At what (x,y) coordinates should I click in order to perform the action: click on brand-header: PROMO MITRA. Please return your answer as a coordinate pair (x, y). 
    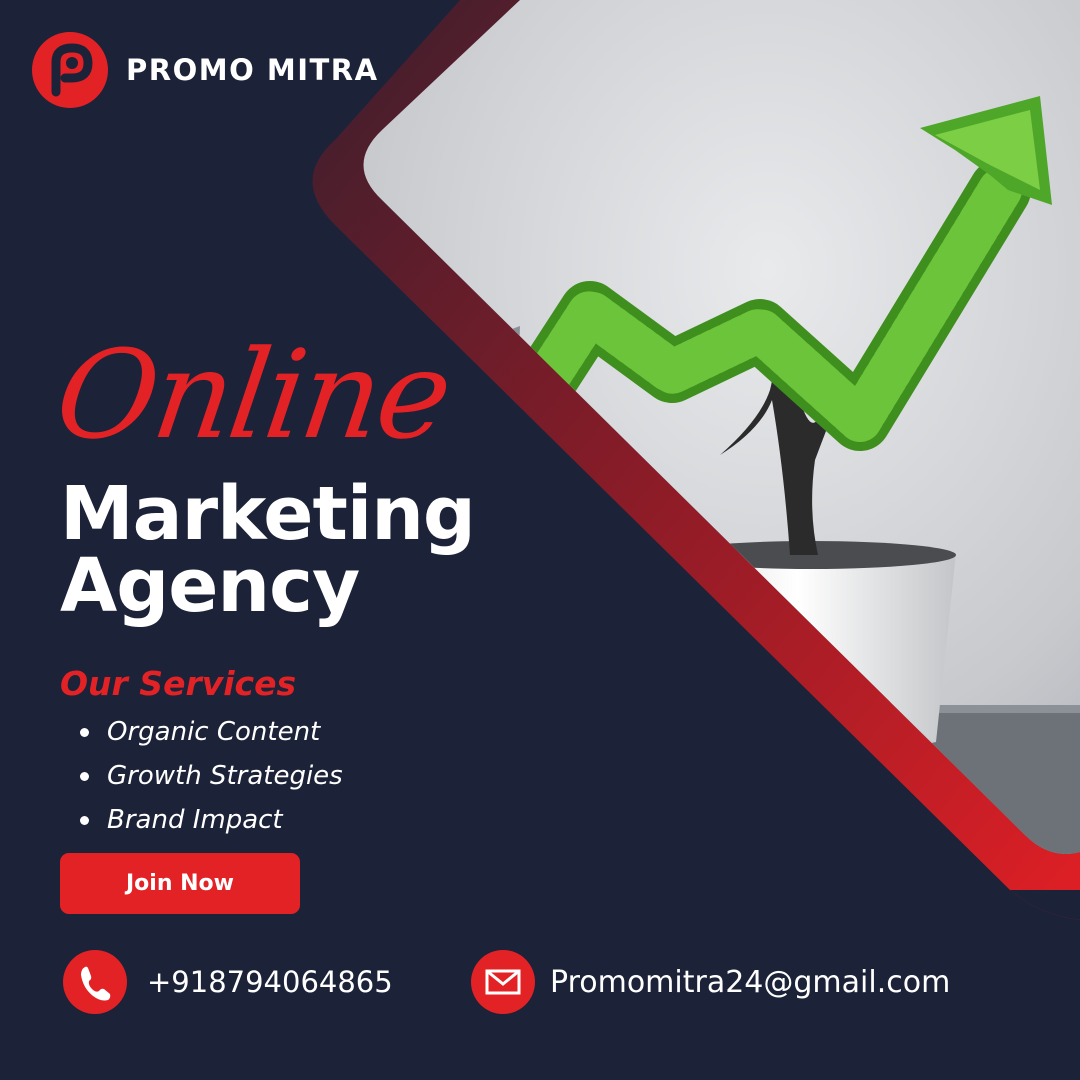
    Looking at the image, I should click on (205, 70).